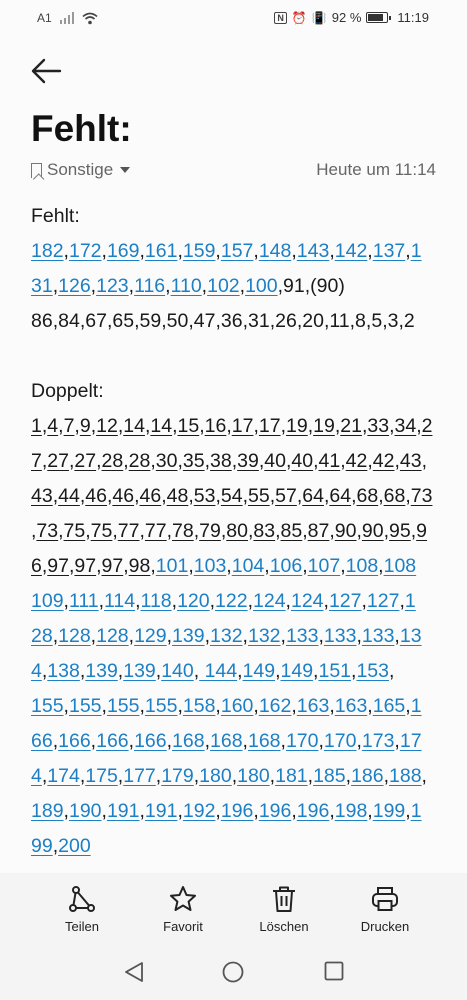 The image size is (467, 1000). What do you see at coordinates (74, 846) in the screenshot?
I see `number-link: 200` at bounding box center [74, 846].